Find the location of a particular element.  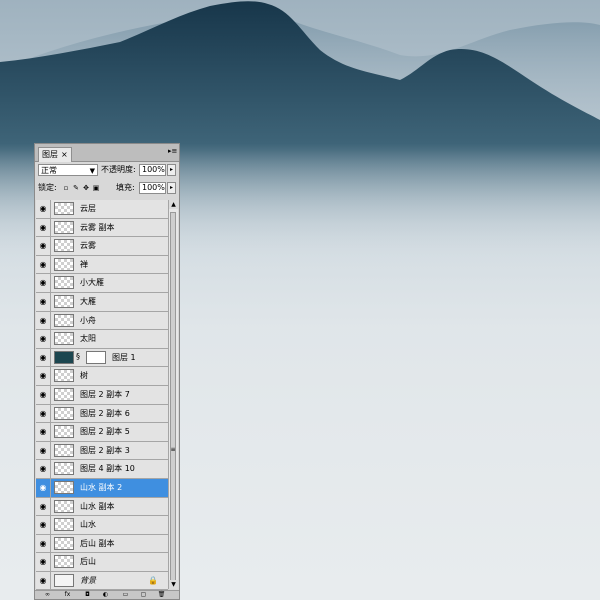

layer-row: ◉ 云层 is located at coordinates (102, 209).